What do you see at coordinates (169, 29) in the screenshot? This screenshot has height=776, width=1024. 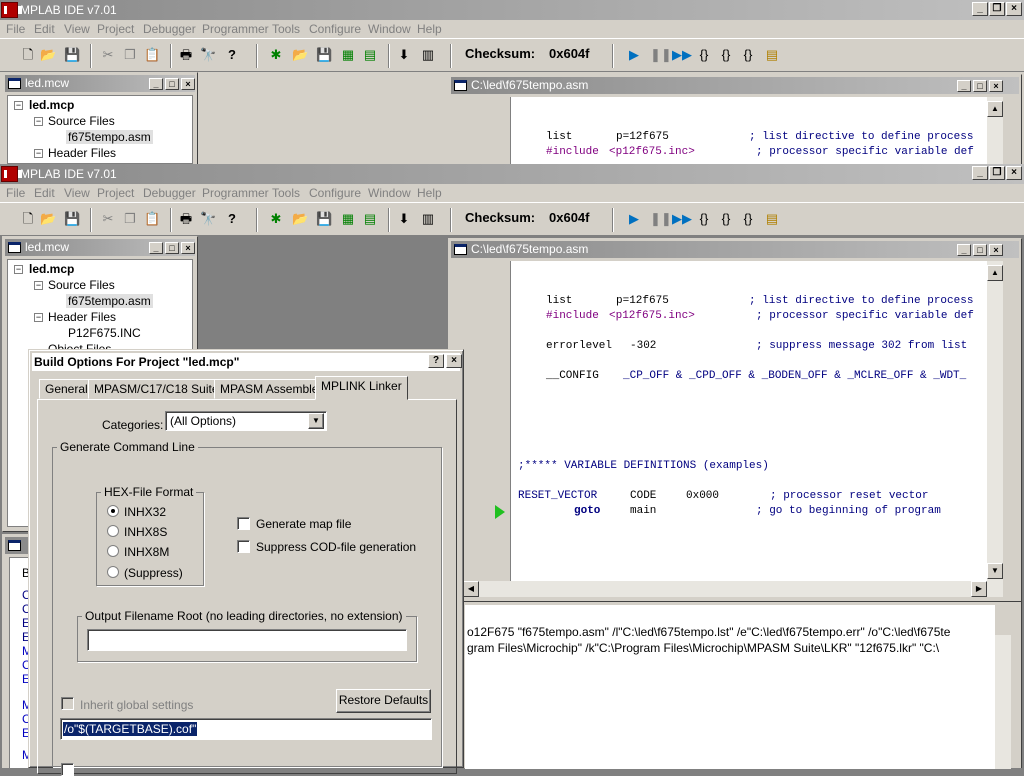 I see `menu-debugger: Debugger` at bounding box center [169, 29].